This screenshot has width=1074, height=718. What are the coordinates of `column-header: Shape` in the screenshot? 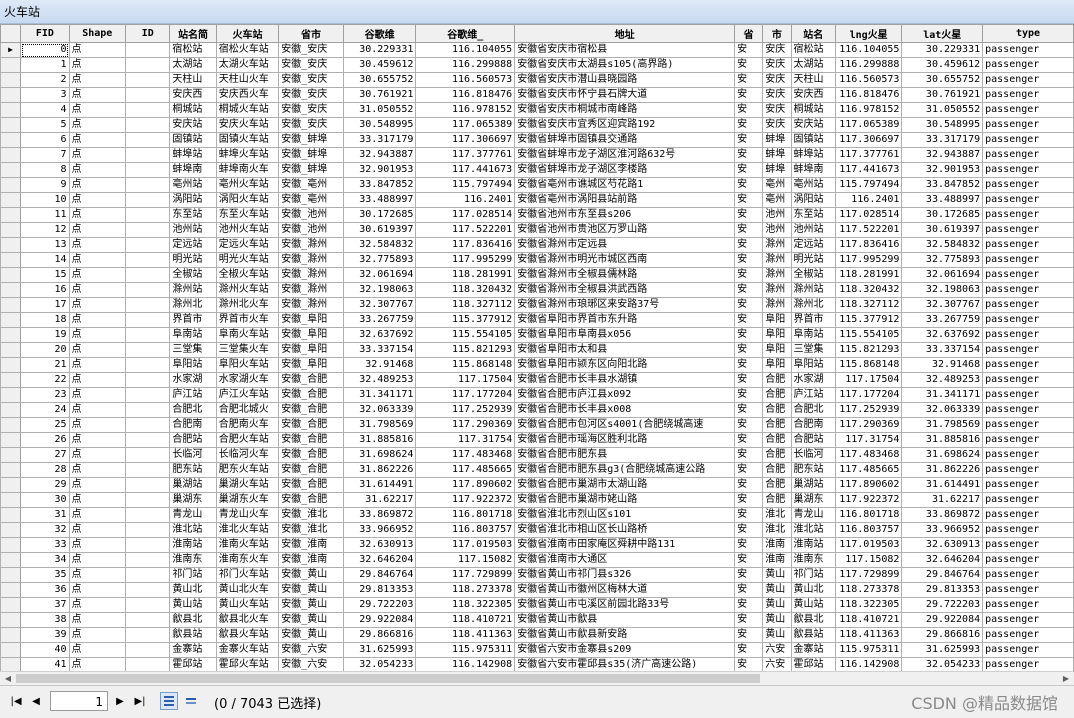 It's located at (97, 33).